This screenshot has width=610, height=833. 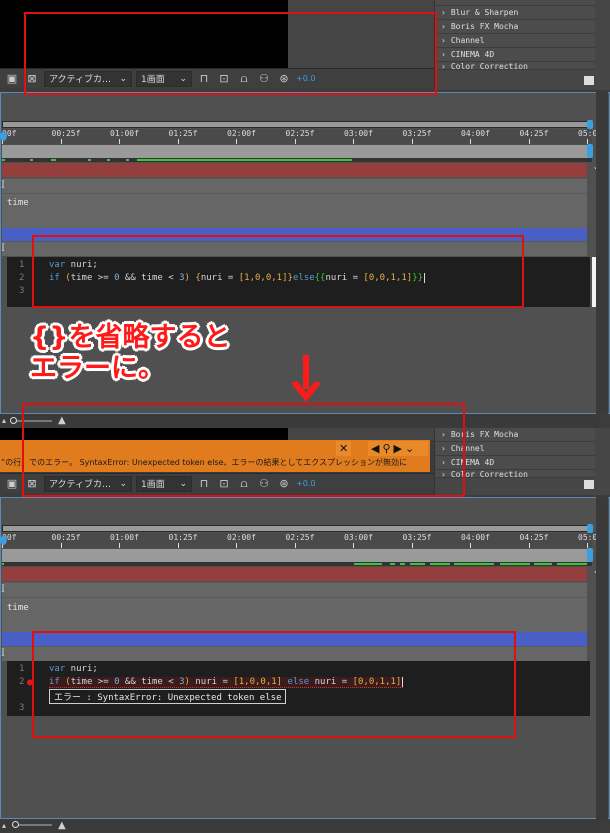 What do you see at coordinates (515, 66) in the screenshot?
I see `effect-category: › Color Correction` at bounding box center [515, 66].